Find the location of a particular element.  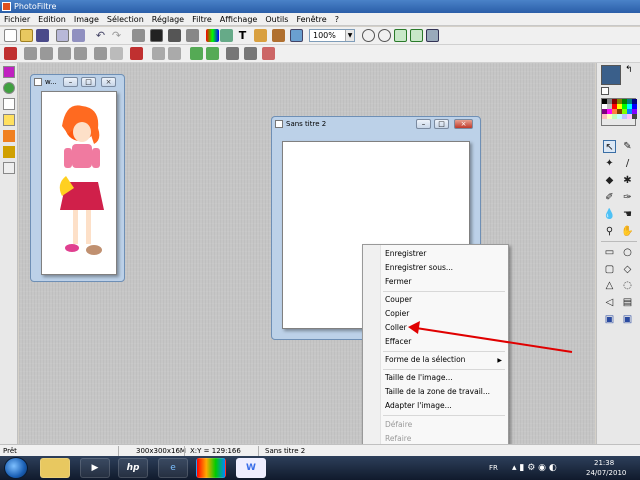

rectangle-shape-icon: ▭ is located at coordinates (609, 252).